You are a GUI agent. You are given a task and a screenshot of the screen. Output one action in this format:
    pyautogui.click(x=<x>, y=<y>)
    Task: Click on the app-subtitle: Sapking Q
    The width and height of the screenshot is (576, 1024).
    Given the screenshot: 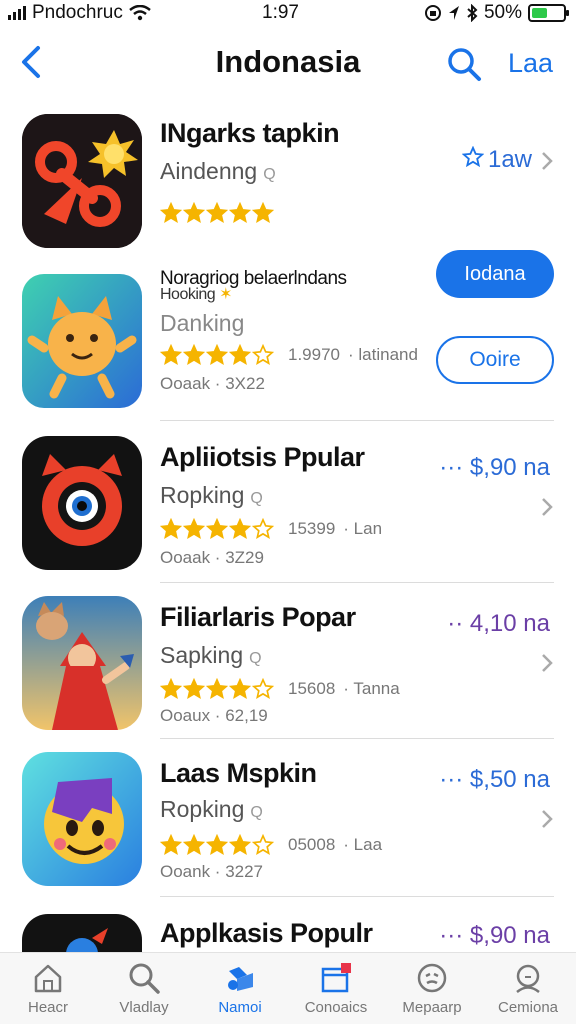 What is the action you would take?
    pyautogui.click(x=211, y=655)
    